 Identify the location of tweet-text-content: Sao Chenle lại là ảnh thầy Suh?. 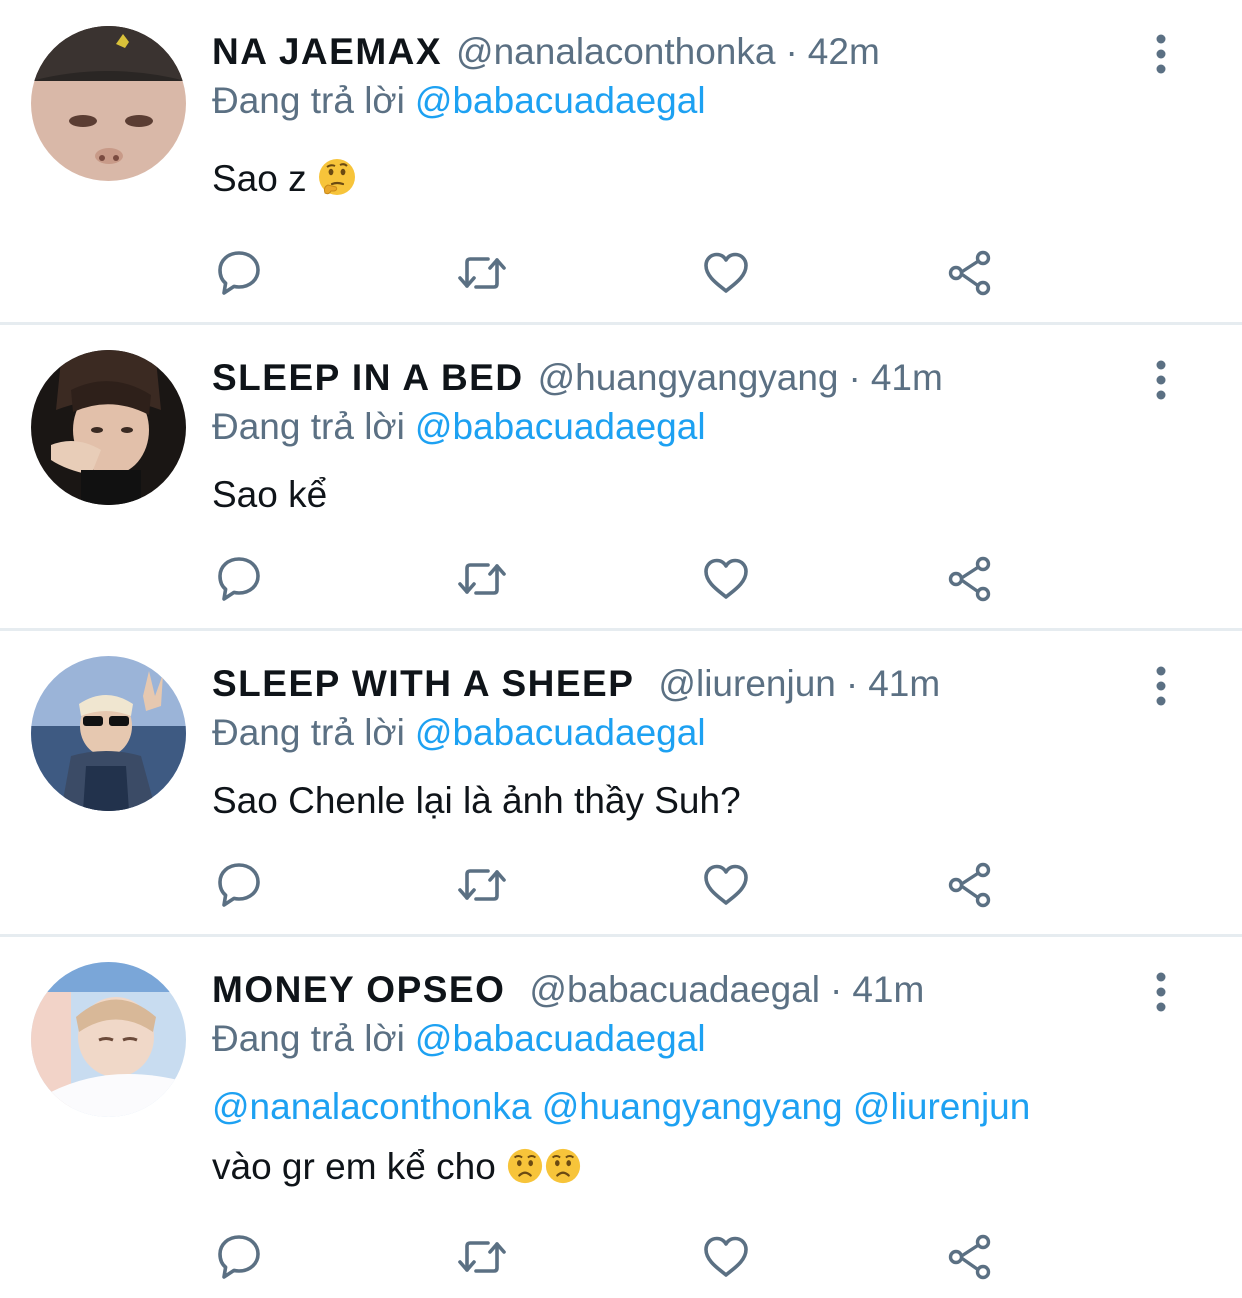
(476, 800).